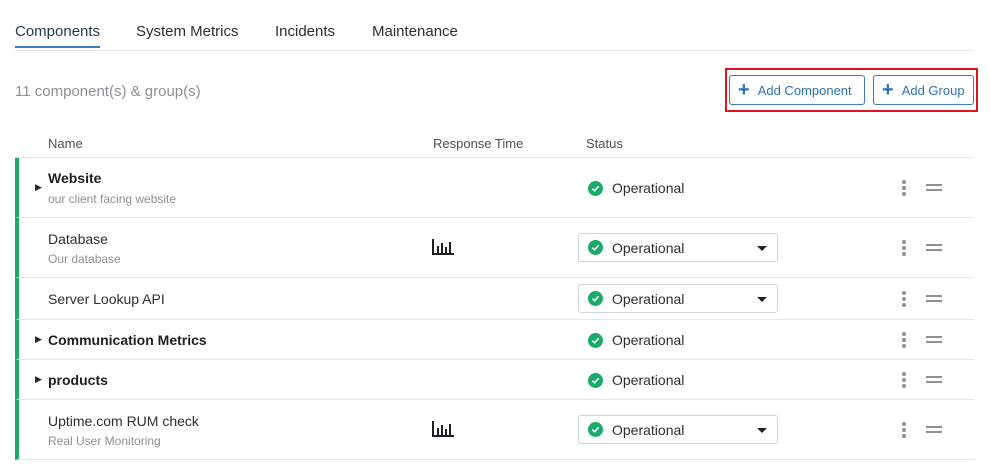 The width and height of the screenshot is (990, 465). Describe the element at coordinates (804, 90) in the screenshot. I see `add-component-label: Add Component` at that location.